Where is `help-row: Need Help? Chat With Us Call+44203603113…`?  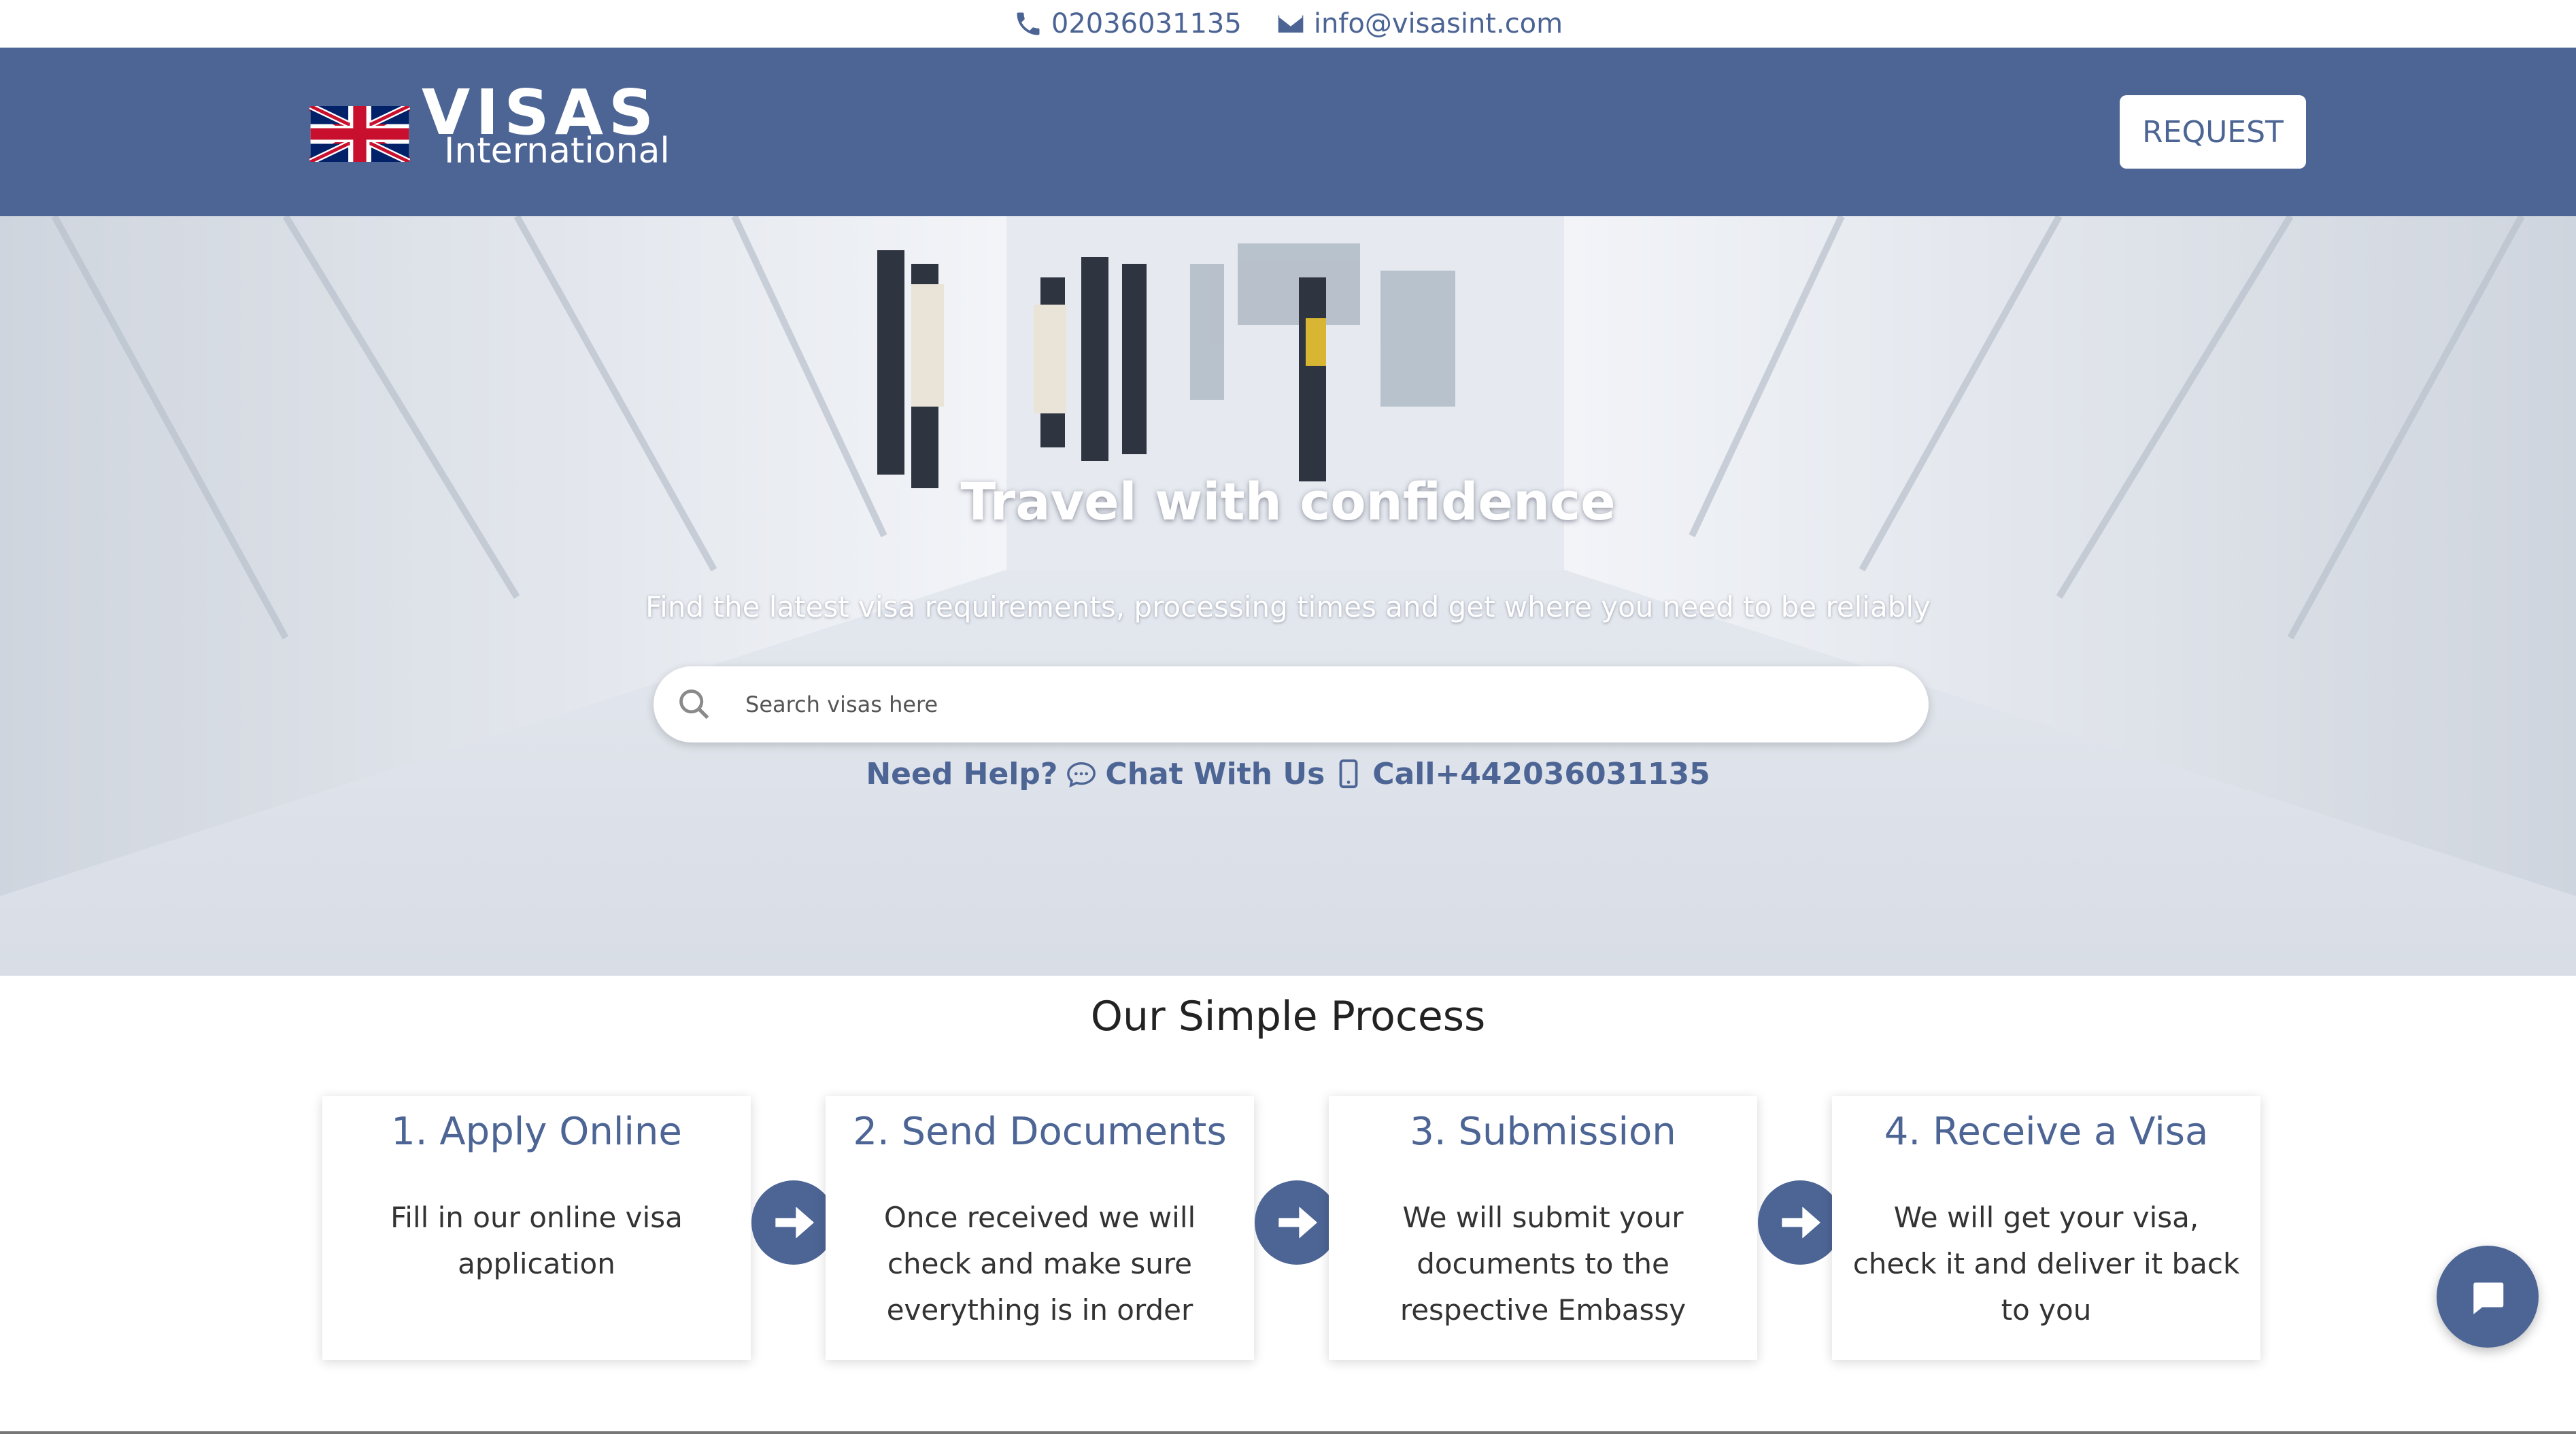 help-row: Need Help? Chat With Us Call+44203603113… is located at coordinates (1288, 774).